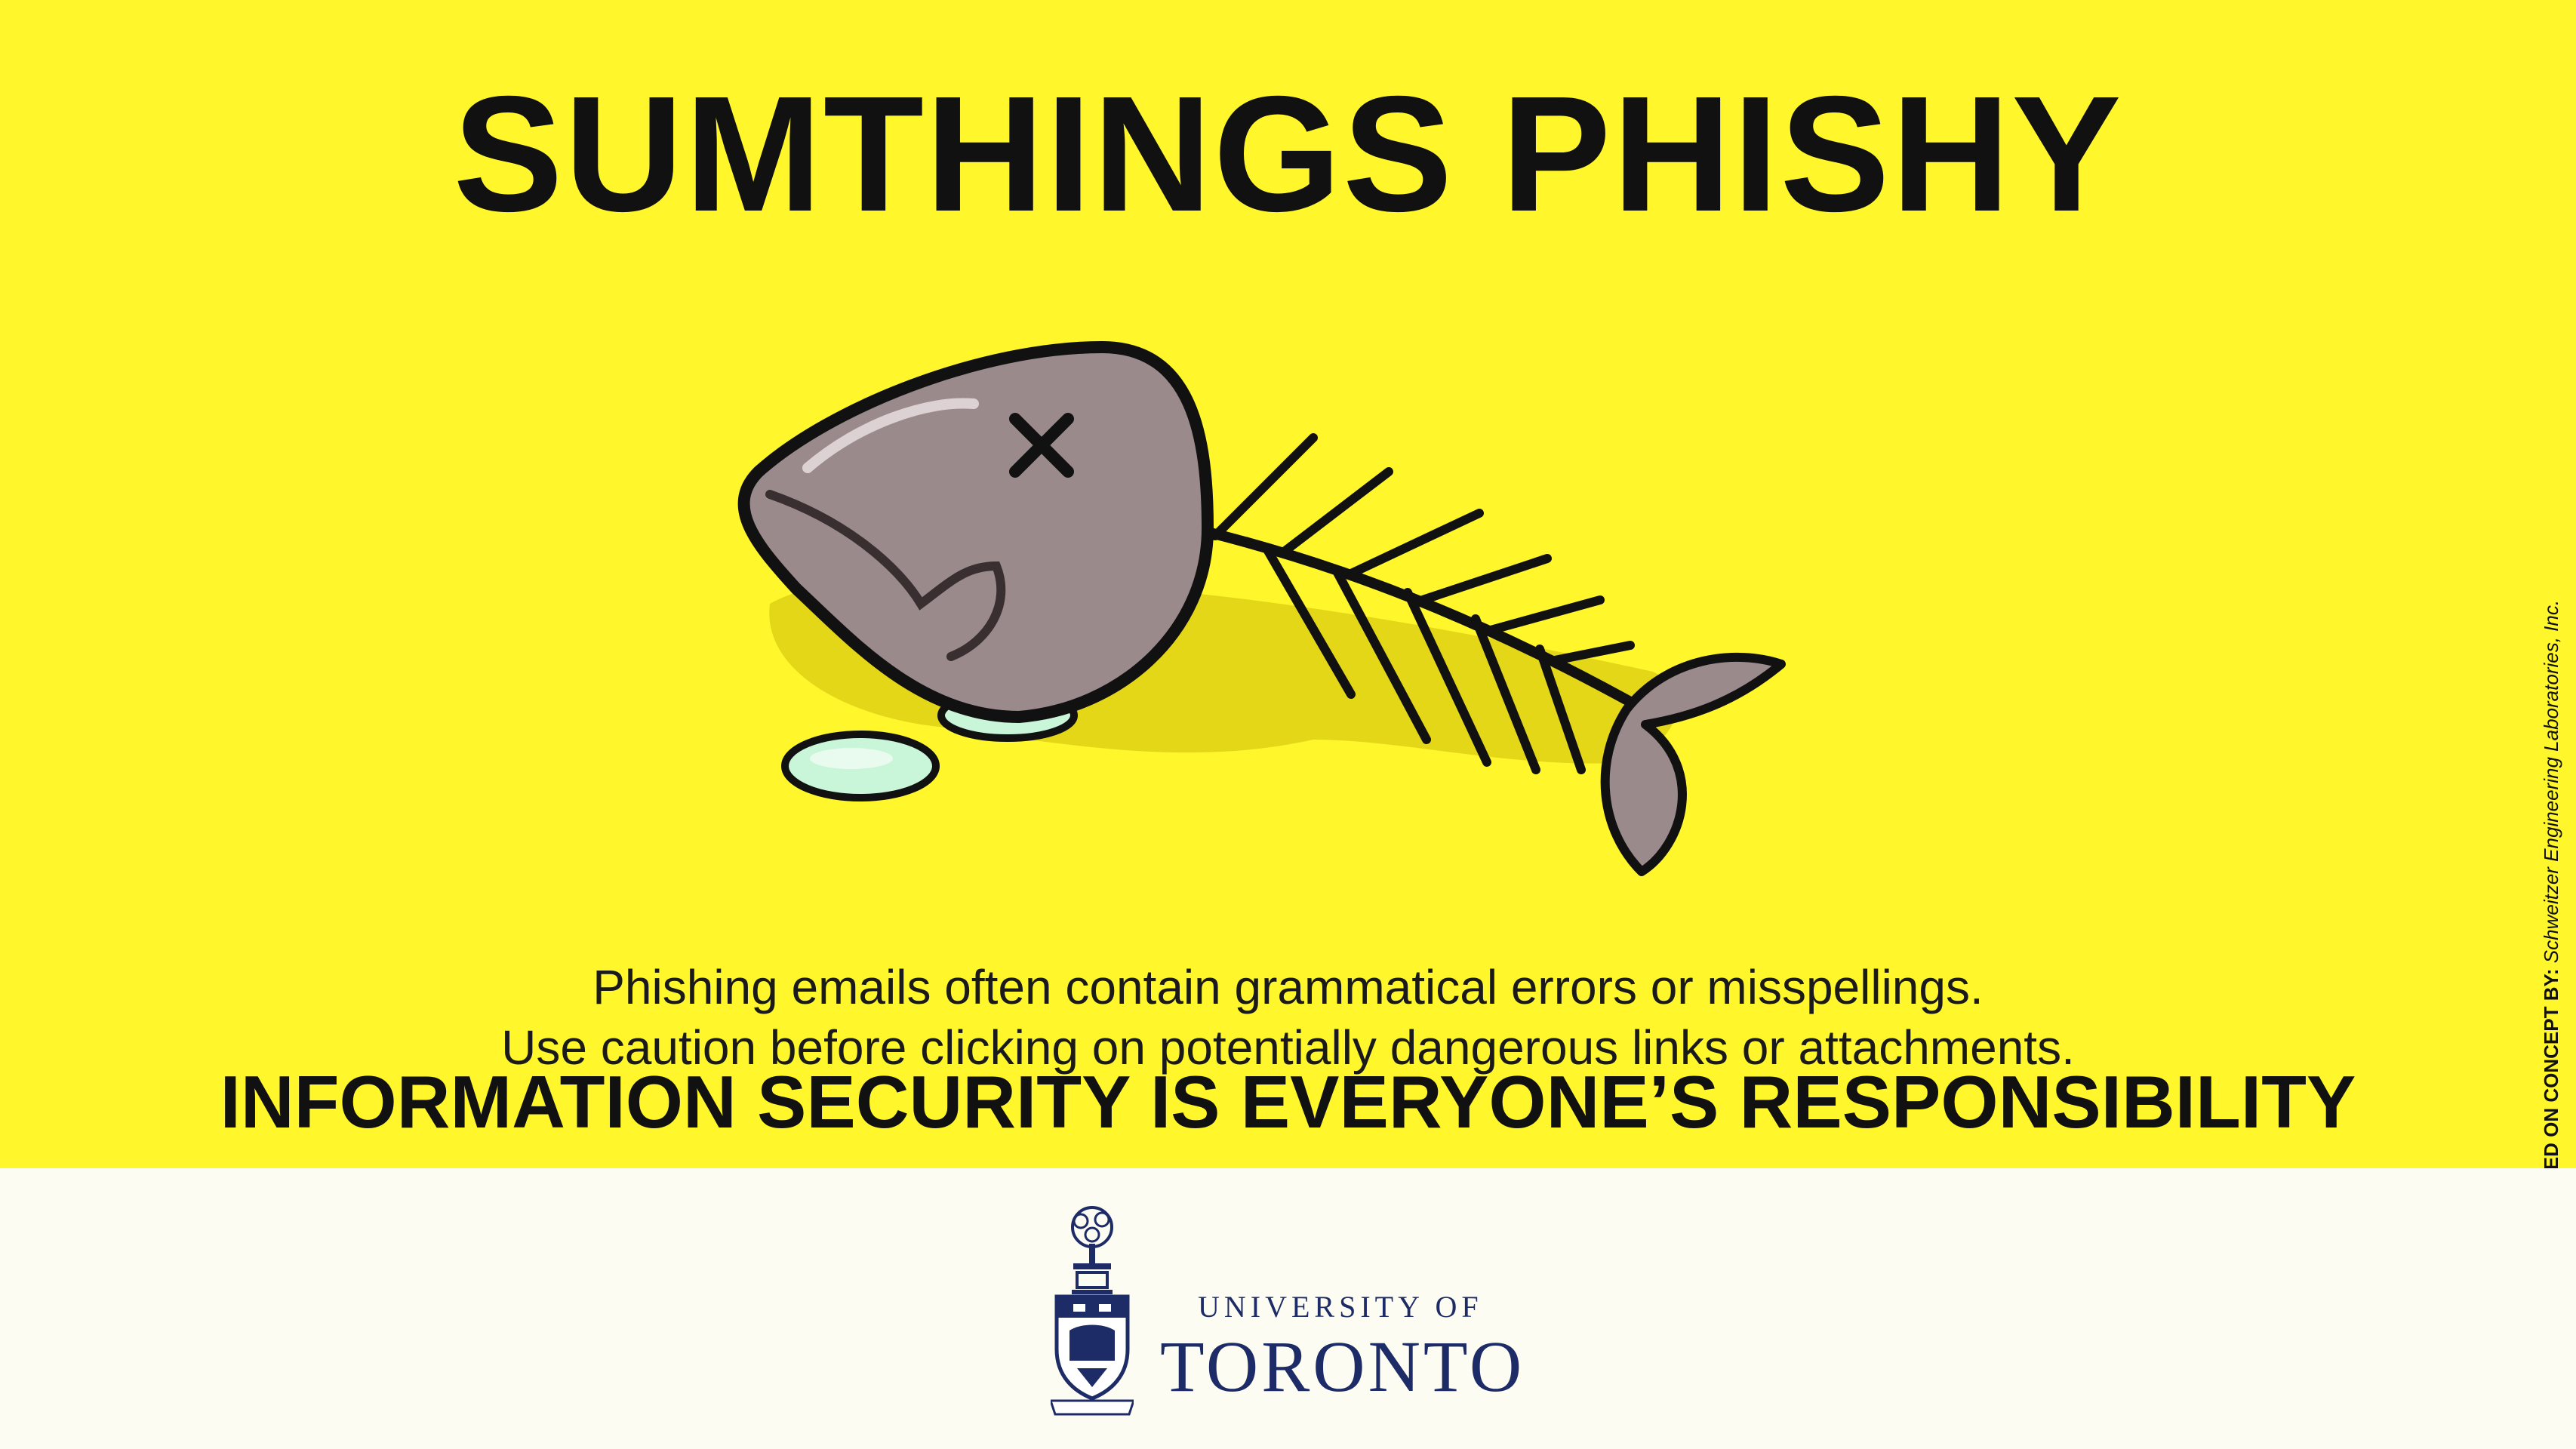 This screenshot has height=1449, width=2576. I want to click on university-logo: UNIVERSITY OF TORONTO, so click(1292, 1311).